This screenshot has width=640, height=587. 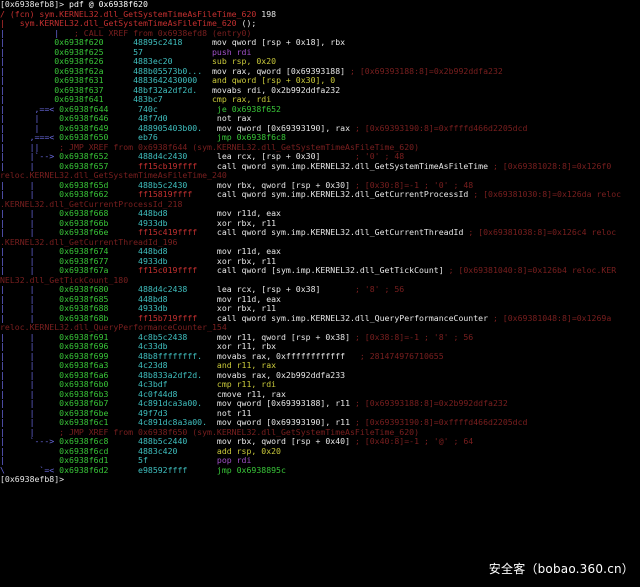 What do you see at coordinates (94, 89) in the screenshot?
I see `line-segment: 0x6938f637` at bounding box center [94, 89].